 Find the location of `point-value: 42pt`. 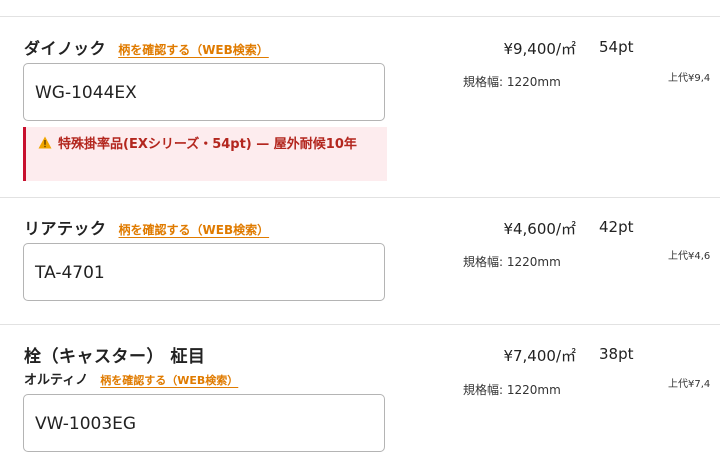

point-value: 42pt is located at coordinates (616, 227).